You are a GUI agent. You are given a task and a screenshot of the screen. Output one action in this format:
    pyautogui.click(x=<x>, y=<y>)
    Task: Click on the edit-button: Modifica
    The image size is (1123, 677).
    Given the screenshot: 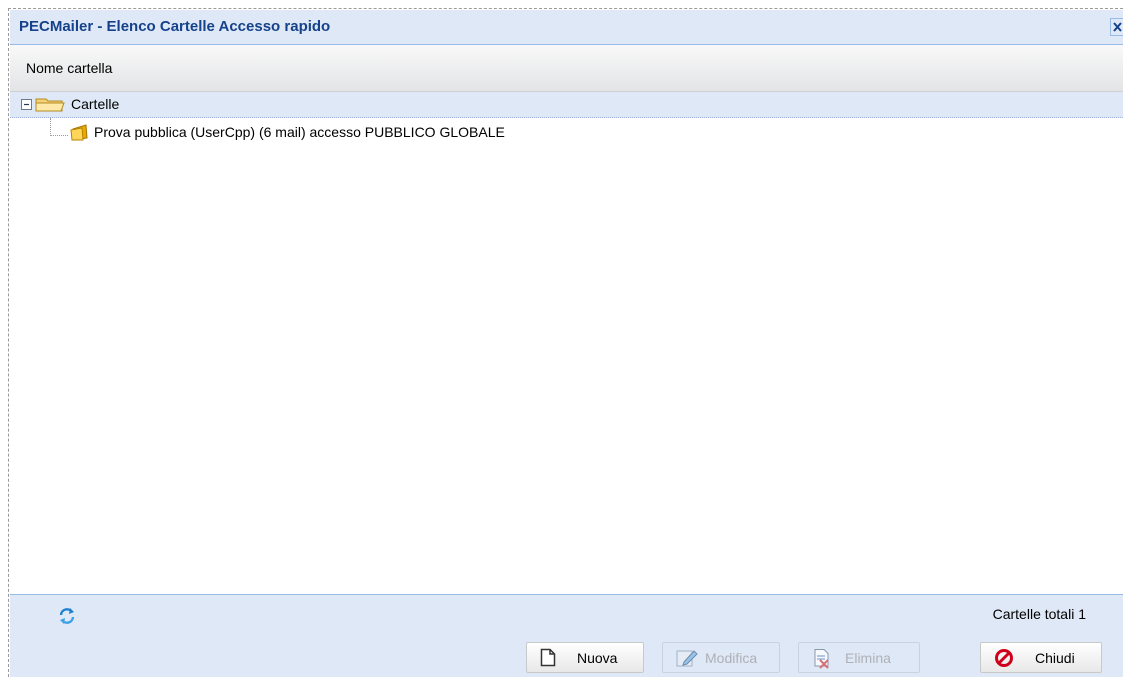 What is the action you would take?
    pyautogui.click(x=721, y=657)
    